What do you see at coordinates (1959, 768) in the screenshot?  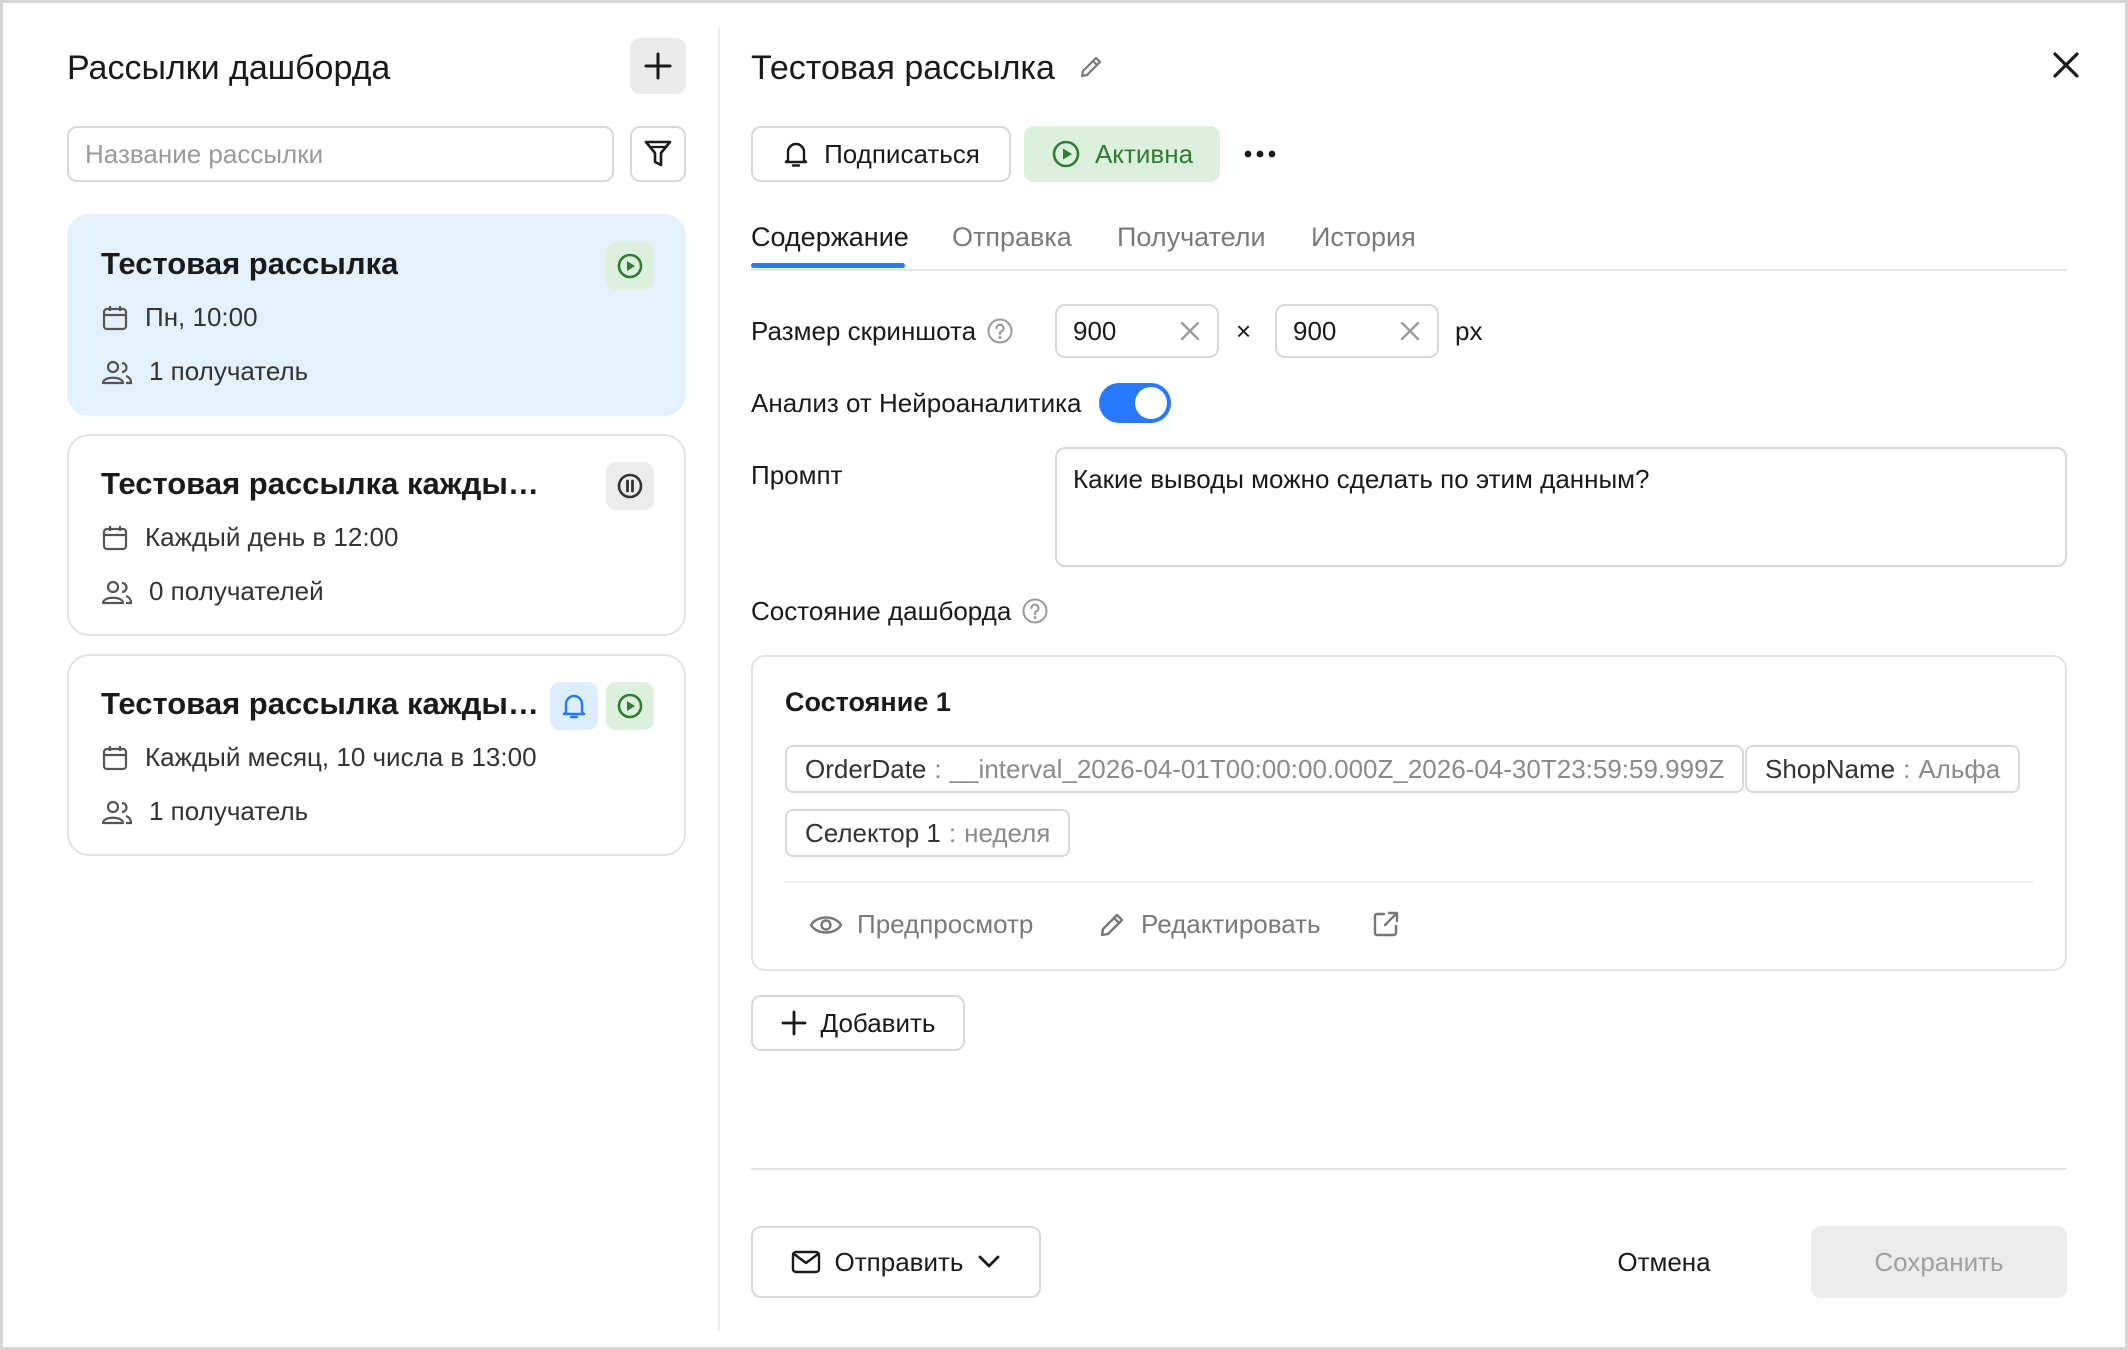 I see `param-value: Альфа` at bounding box center [1959, 768].